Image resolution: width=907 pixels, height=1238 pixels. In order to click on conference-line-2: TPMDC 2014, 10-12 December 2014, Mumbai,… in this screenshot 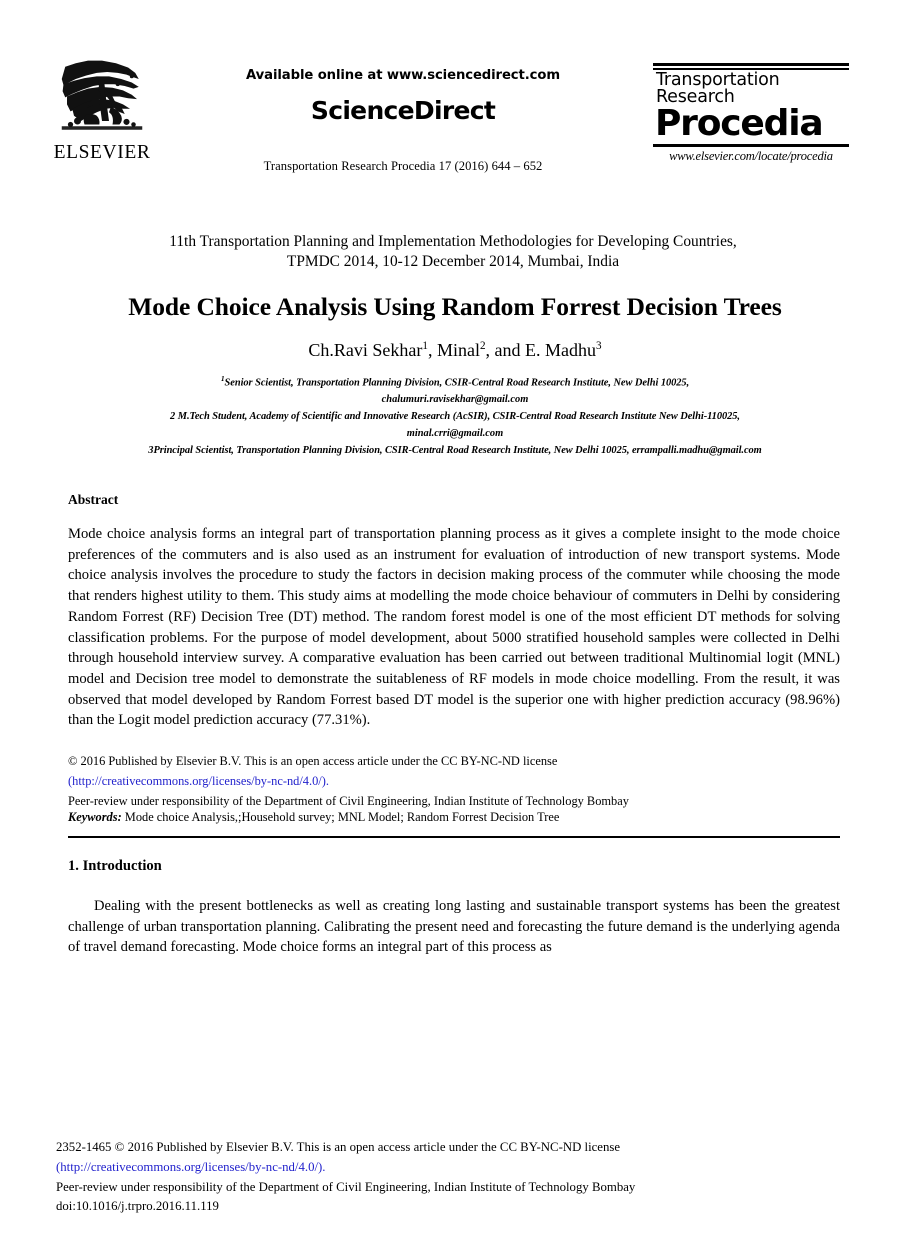, I will do `click(453, 262)`.